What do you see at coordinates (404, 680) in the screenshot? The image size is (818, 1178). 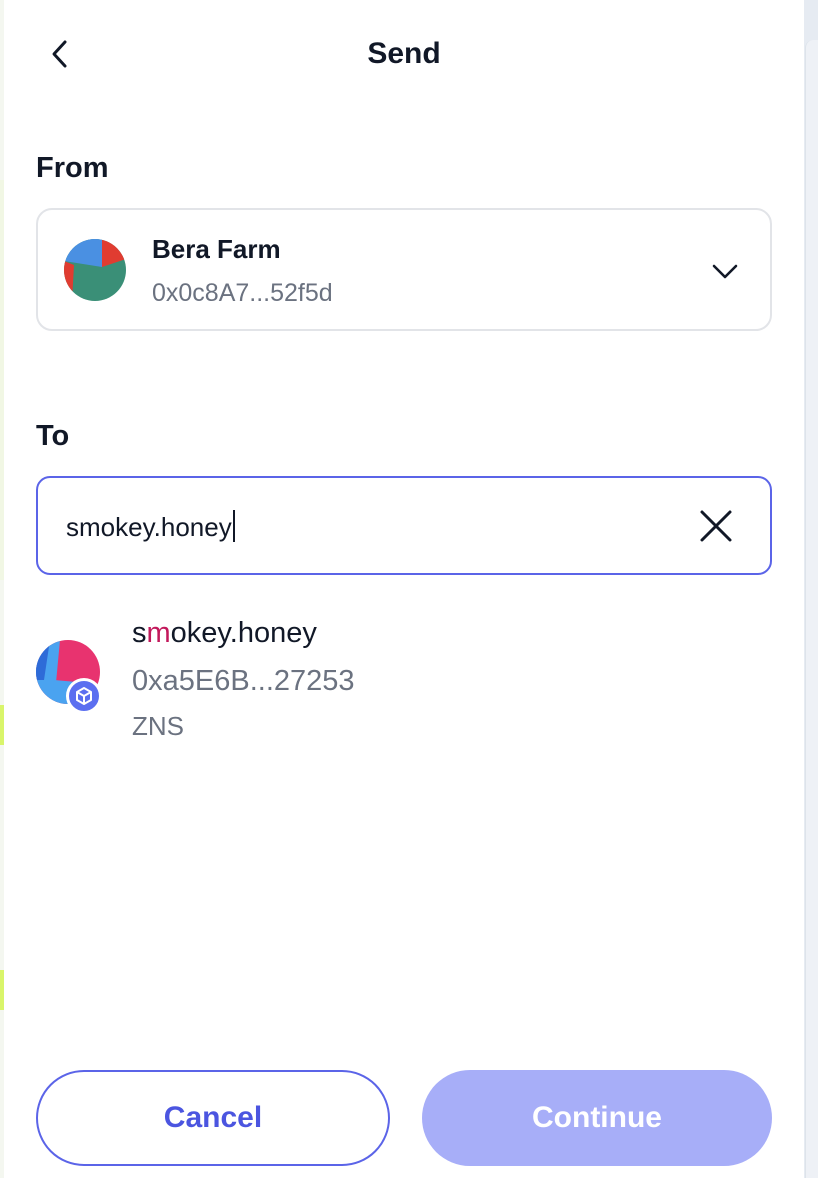 I see `recipient-suggestion: smokey.honey 0xa5E6B...27253 ZNS` at bounding box center [404, 680].